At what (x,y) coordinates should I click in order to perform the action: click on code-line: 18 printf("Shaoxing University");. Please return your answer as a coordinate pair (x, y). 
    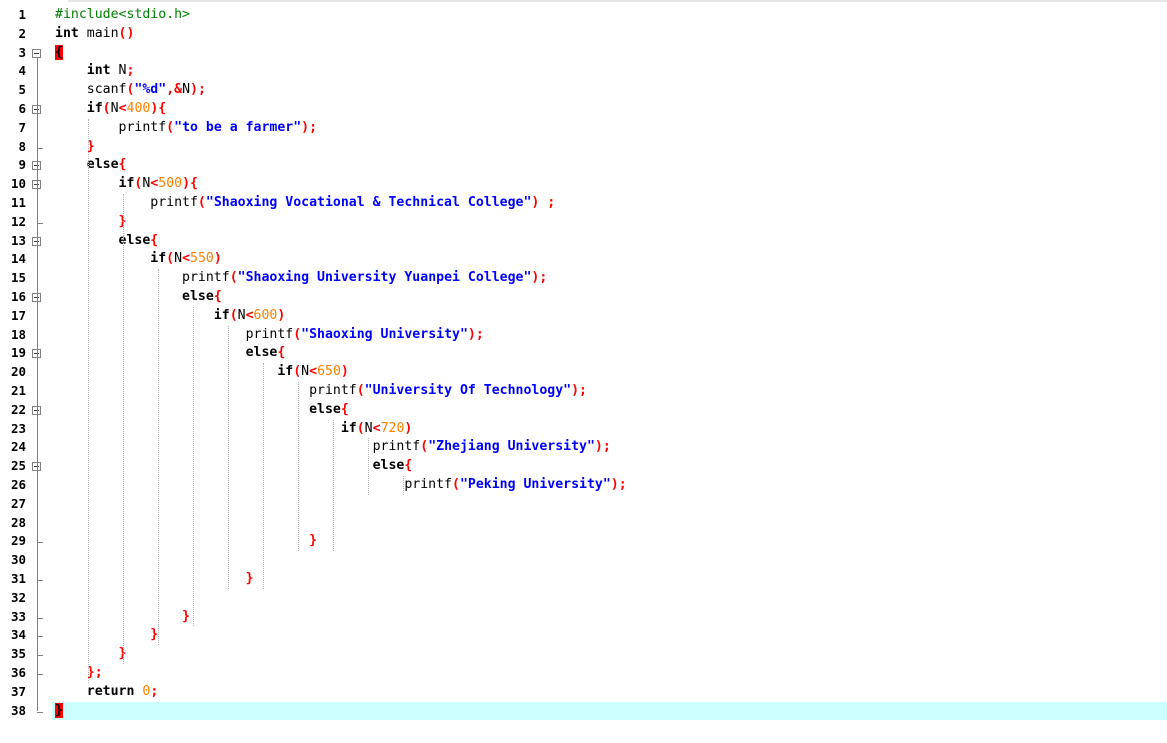
    Looking at the image, I should click on (583, 335).